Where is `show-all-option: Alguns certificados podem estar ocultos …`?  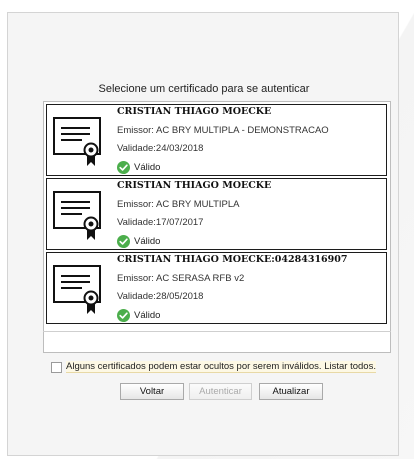
show-all-option: Alguns certificados podem estar ocultos … is located at coordinates (213, 367).